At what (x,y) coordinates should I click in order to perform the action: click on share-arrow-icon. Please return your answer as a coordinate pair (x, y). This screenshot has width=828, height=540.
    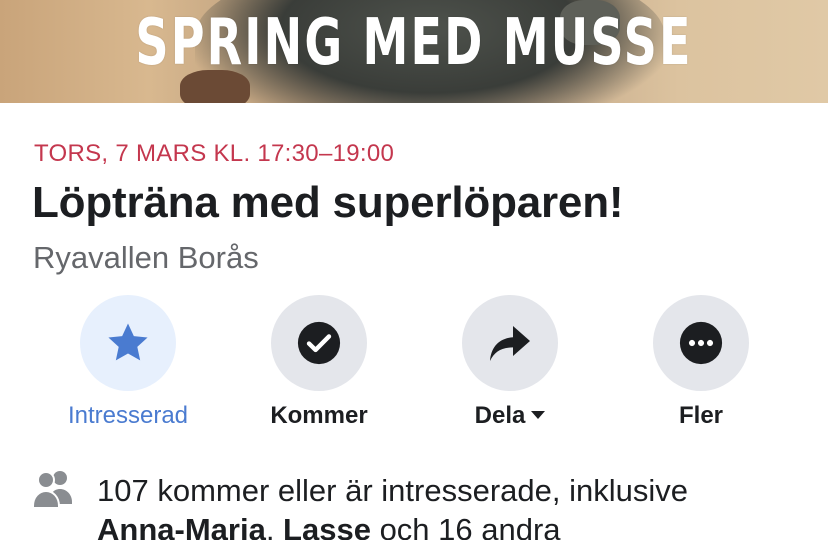
    Looking at the image, I should click on (510, 343).